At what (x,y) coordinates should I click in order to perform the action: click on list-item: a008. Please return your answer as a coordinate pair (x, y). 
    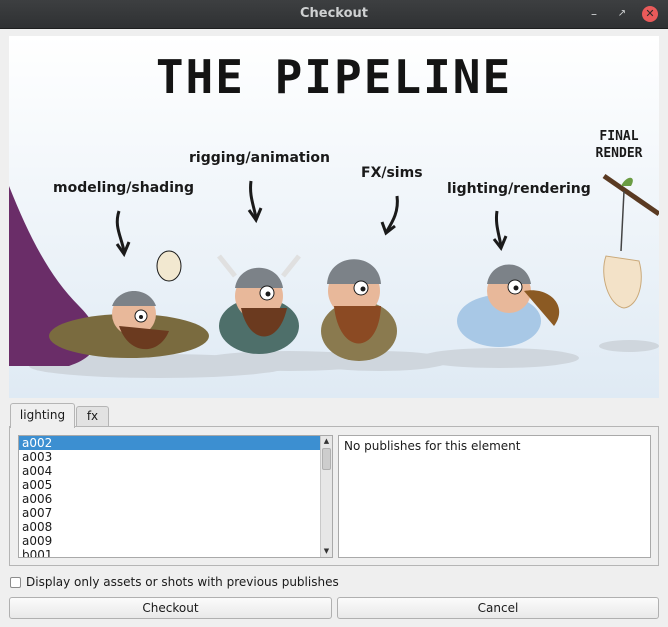
    Looking at the image, I should click on (175, 527).